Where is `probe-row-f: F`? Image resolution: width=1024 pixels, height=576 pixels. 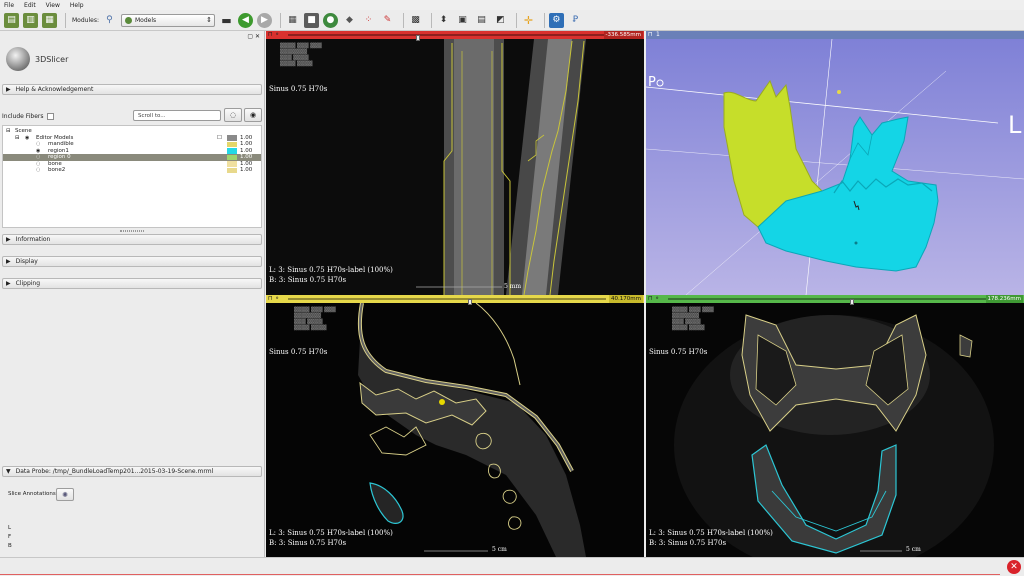
probe-row-f: F is located at coordinates (10, 537).